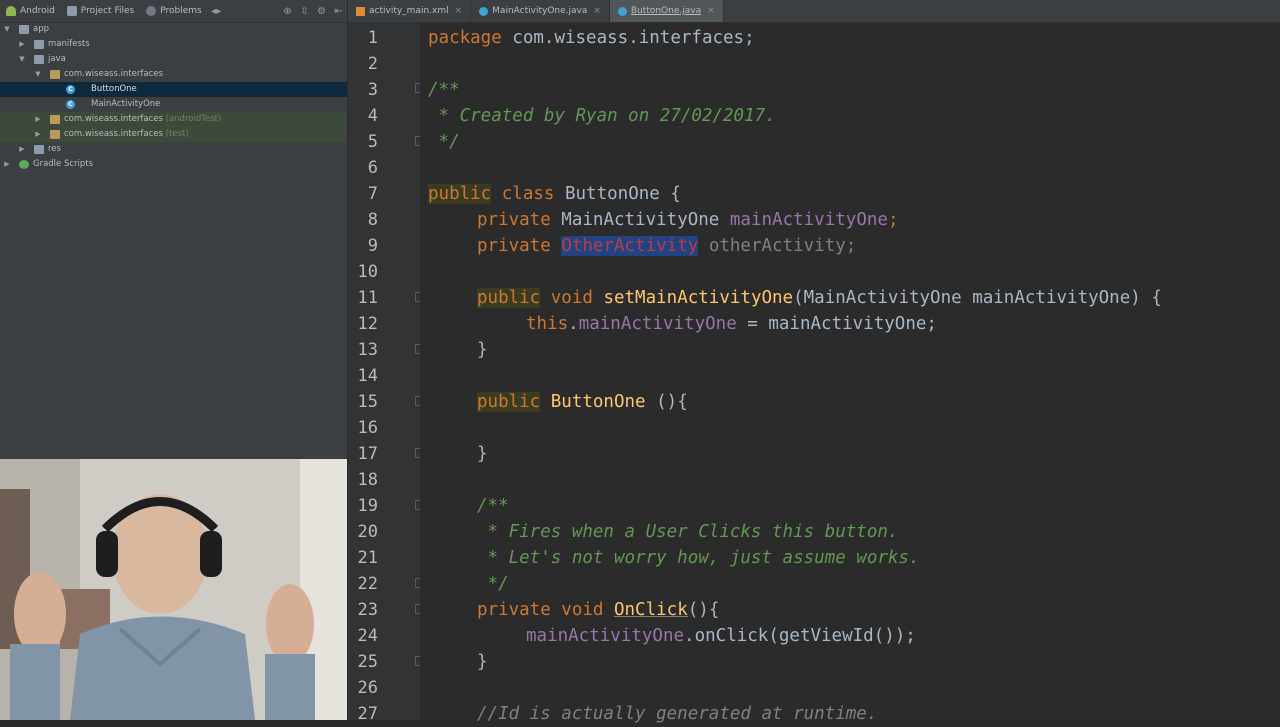  Describe the element at coordinates (372, 116) in the screenshot. I see `line-number: 4` at that location.